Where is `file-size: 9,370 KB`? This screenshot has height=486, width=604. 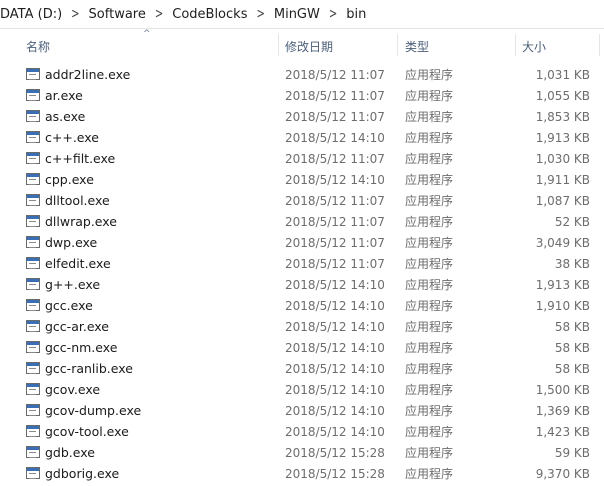
file-size: 9,370 KB is located at coordinates (562, 474).